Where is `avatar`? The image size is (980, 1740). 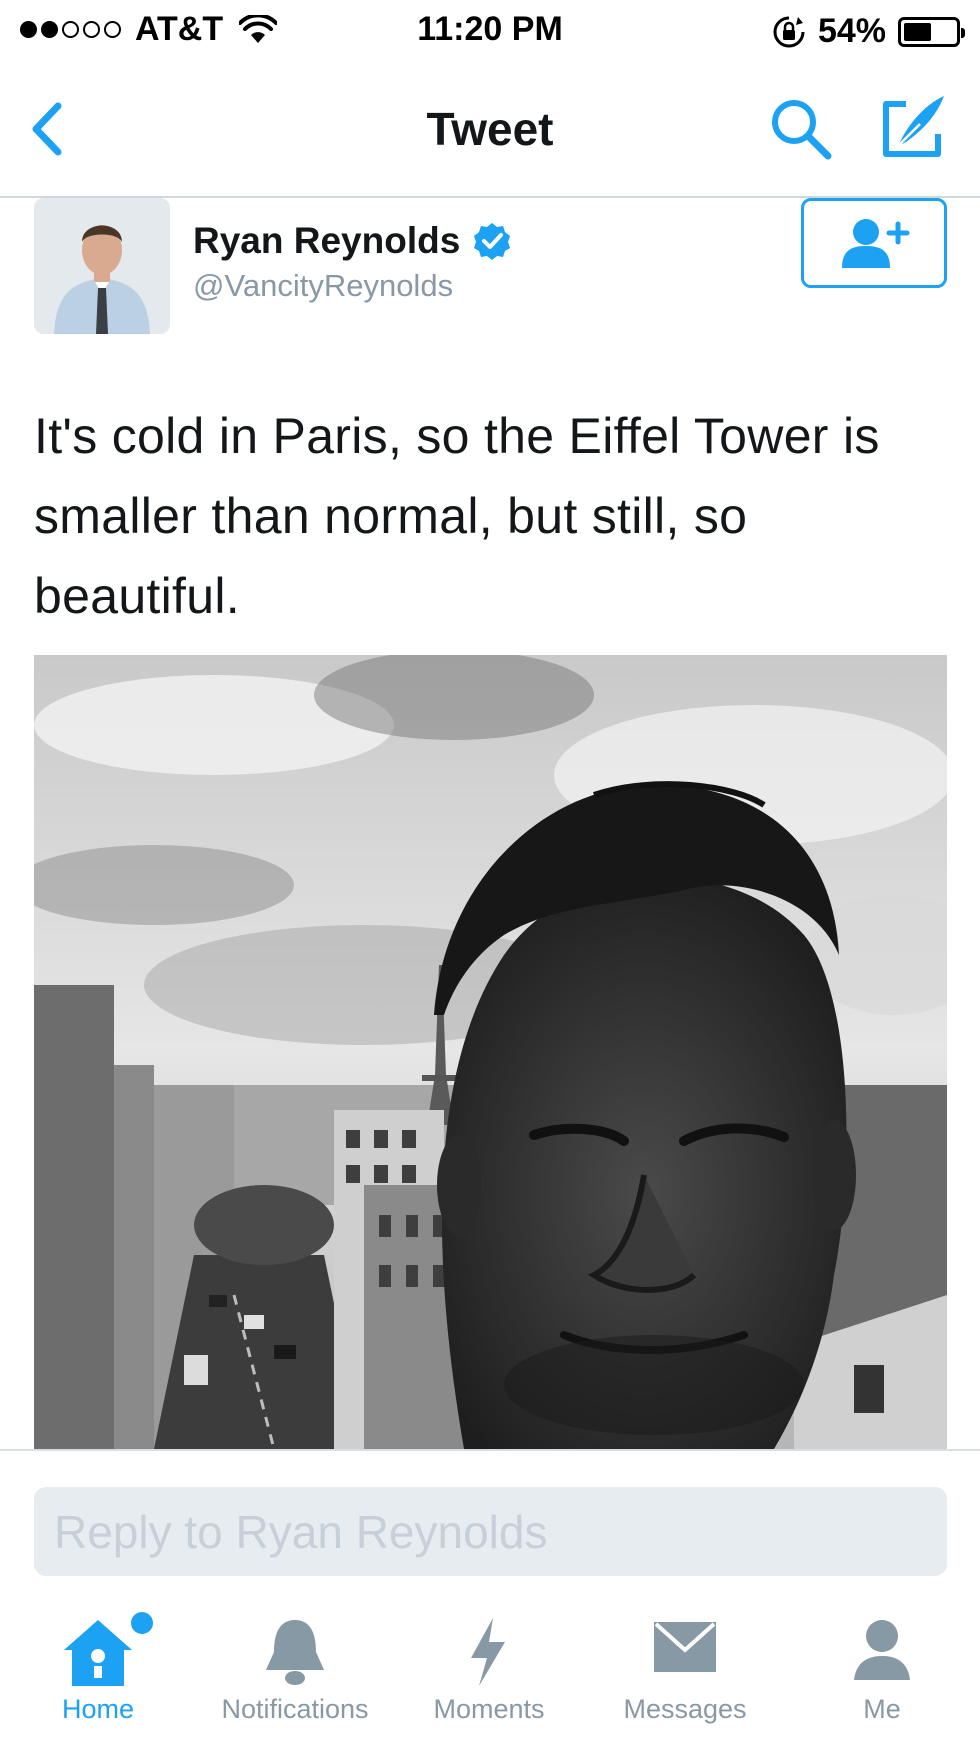
avatar is located at coordinates (102, 266).